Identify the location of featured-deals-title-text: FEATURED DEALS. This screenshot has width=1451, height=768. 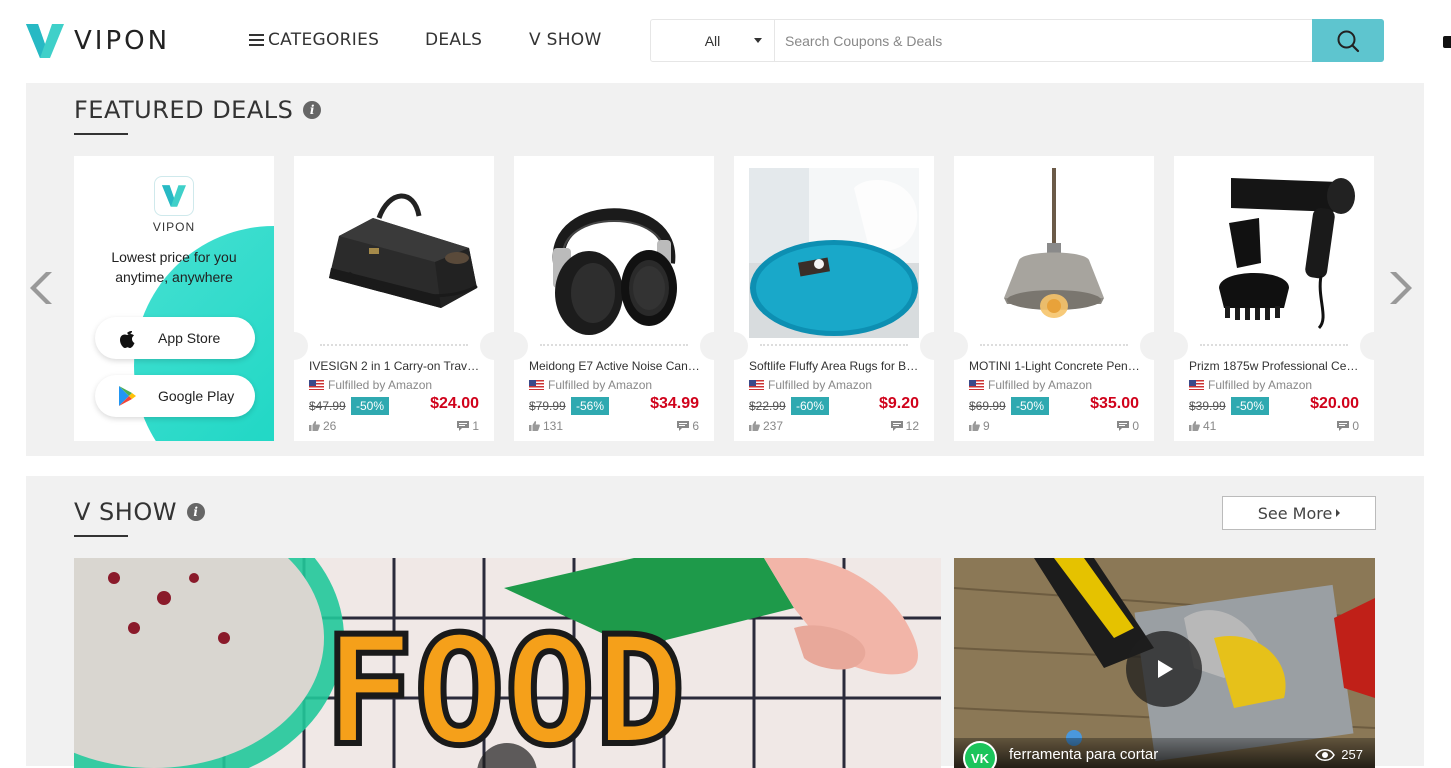
(184, 110).